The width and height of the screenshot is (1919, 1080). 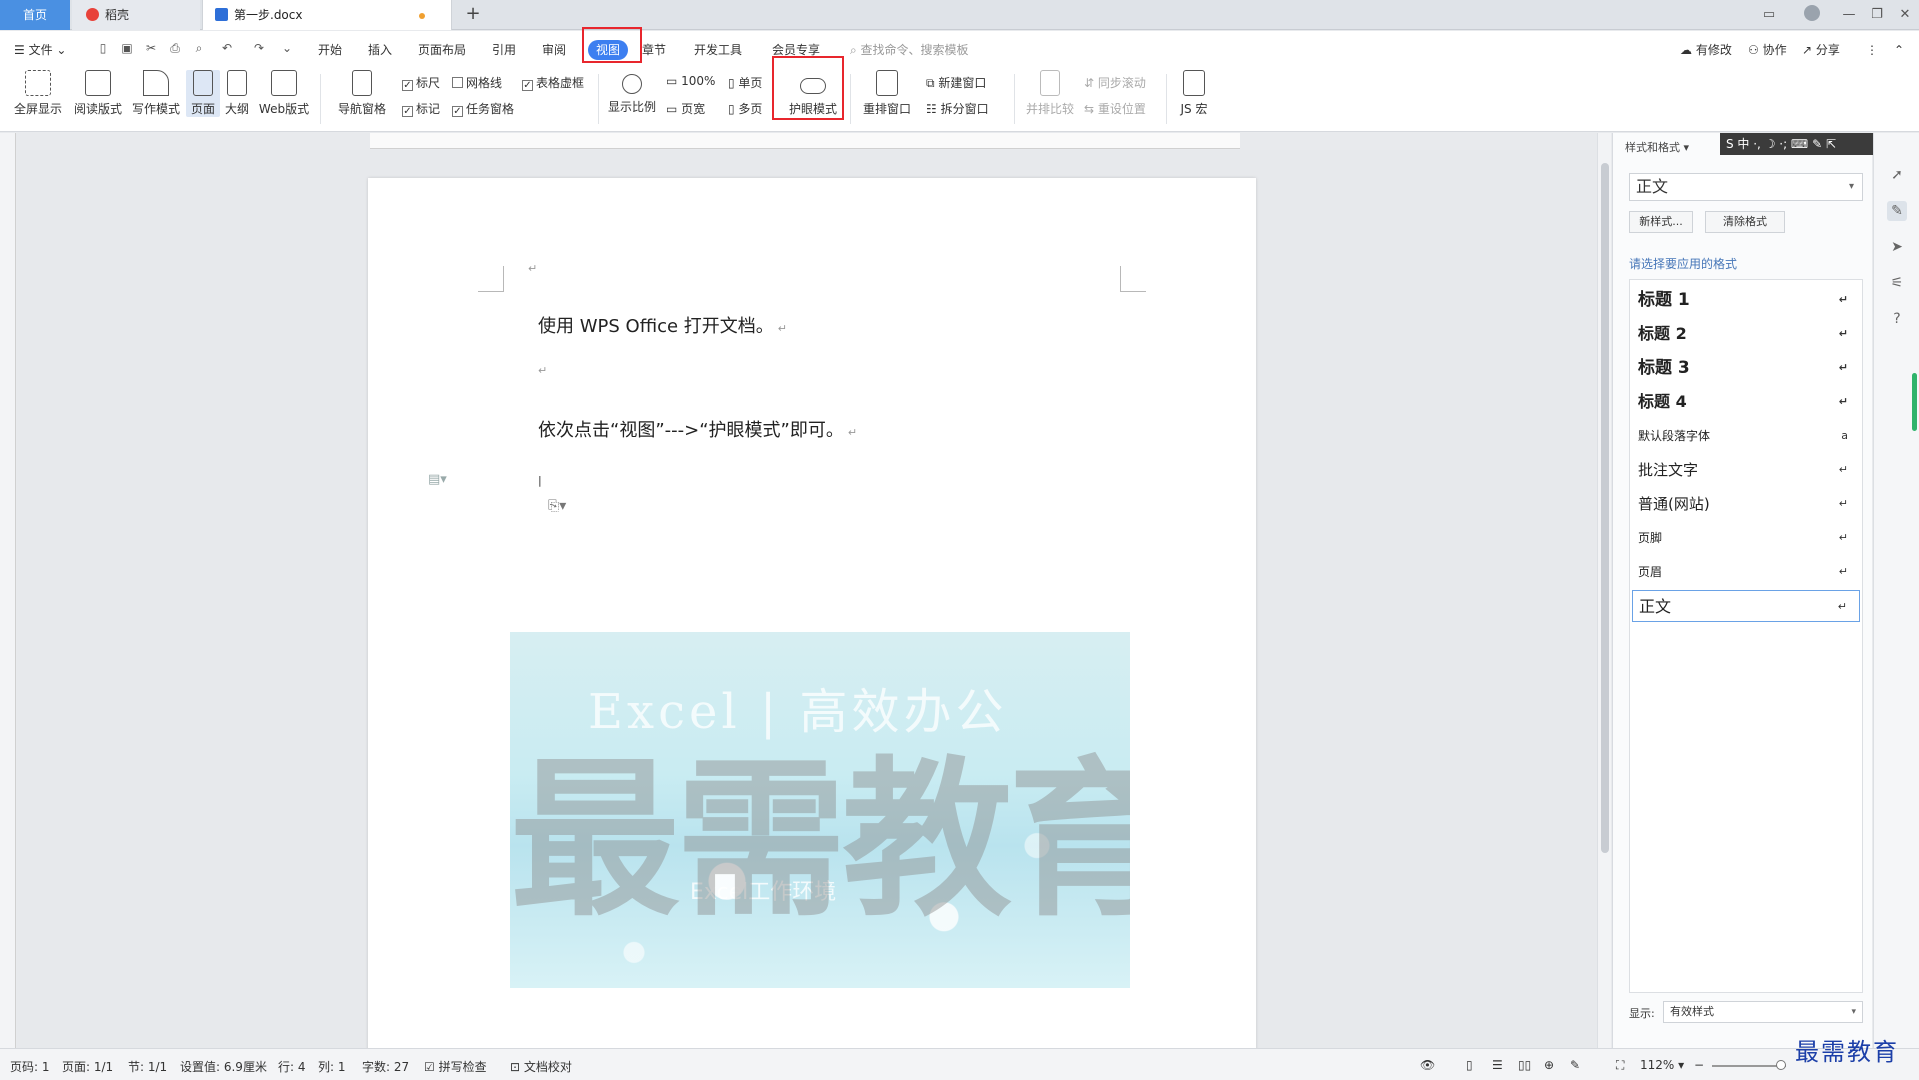 What do you see at coordinates (909, 50) in the screenshot?
I see `command-search: ⌕ 查找命令、搜索模板` at bounding box center [909, 50].